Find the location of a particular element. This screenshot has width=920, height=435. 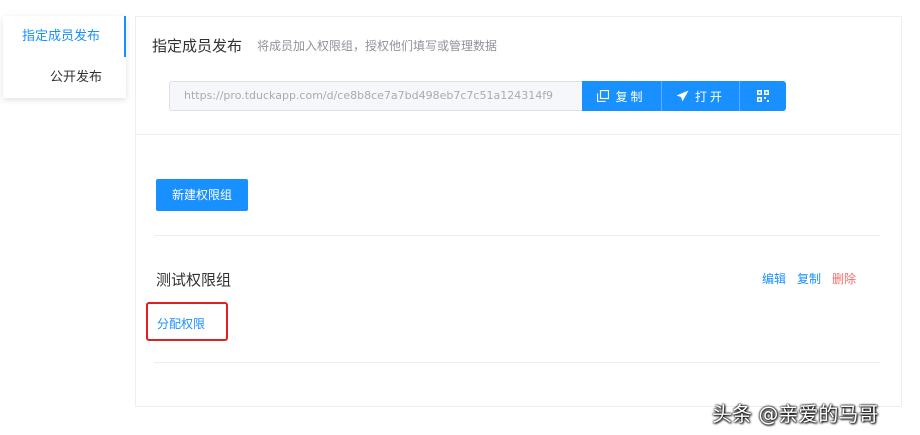

qrcode-button is located at coordinates (763, 96).